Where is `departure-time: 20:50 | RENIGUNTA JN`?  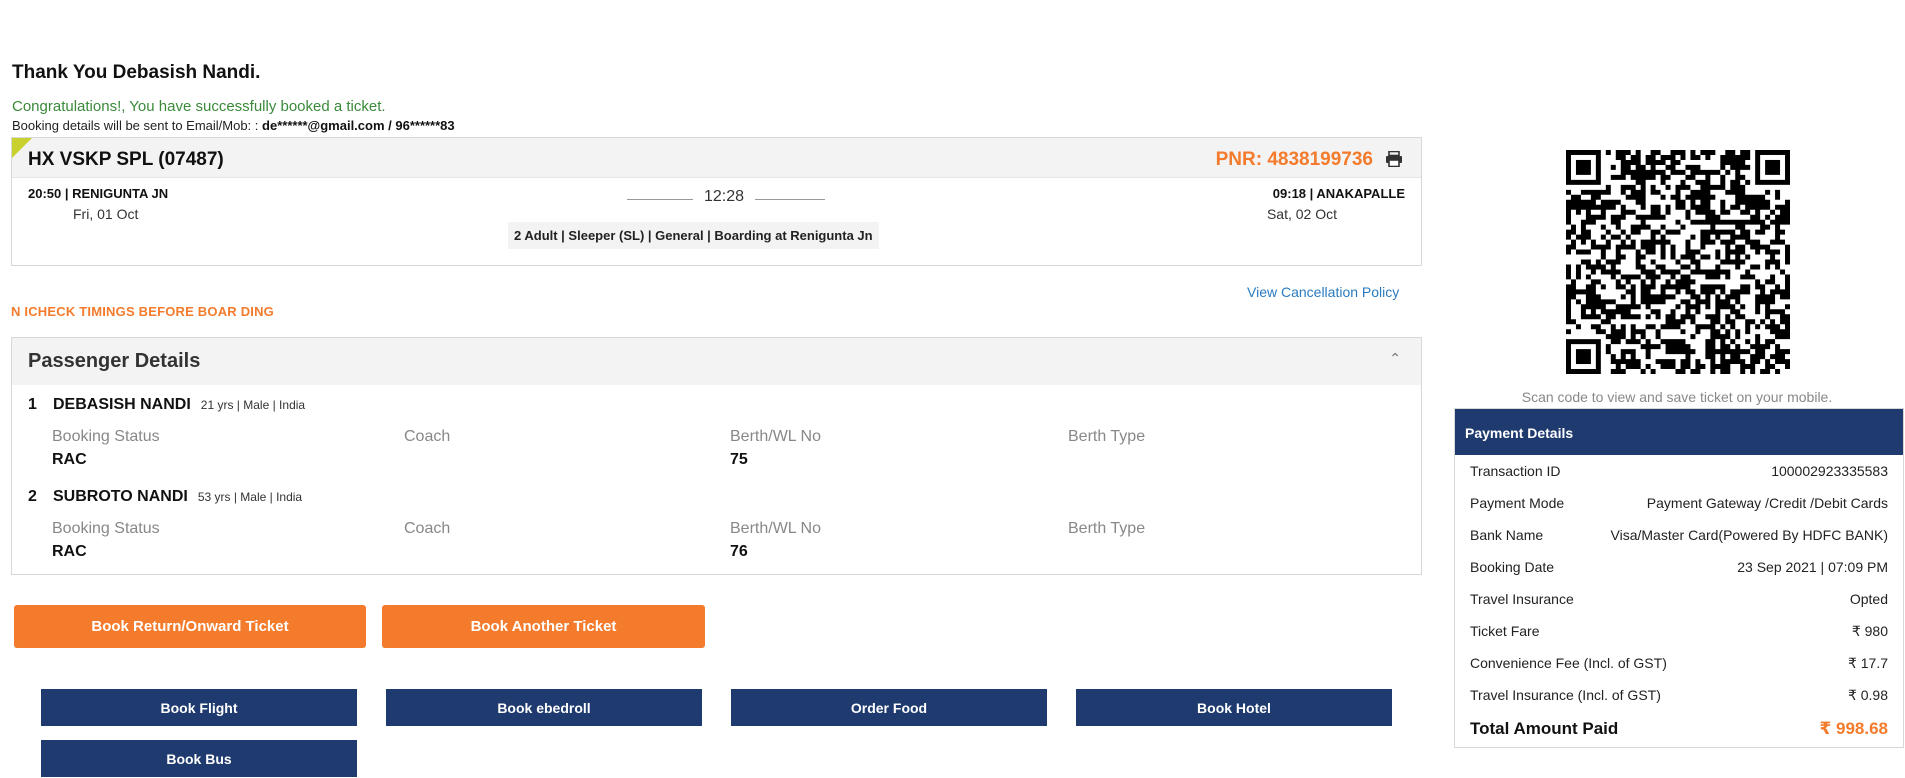
departure-time: 20:50 | RENIGUNTA JN is located at coordinates (98, 193).